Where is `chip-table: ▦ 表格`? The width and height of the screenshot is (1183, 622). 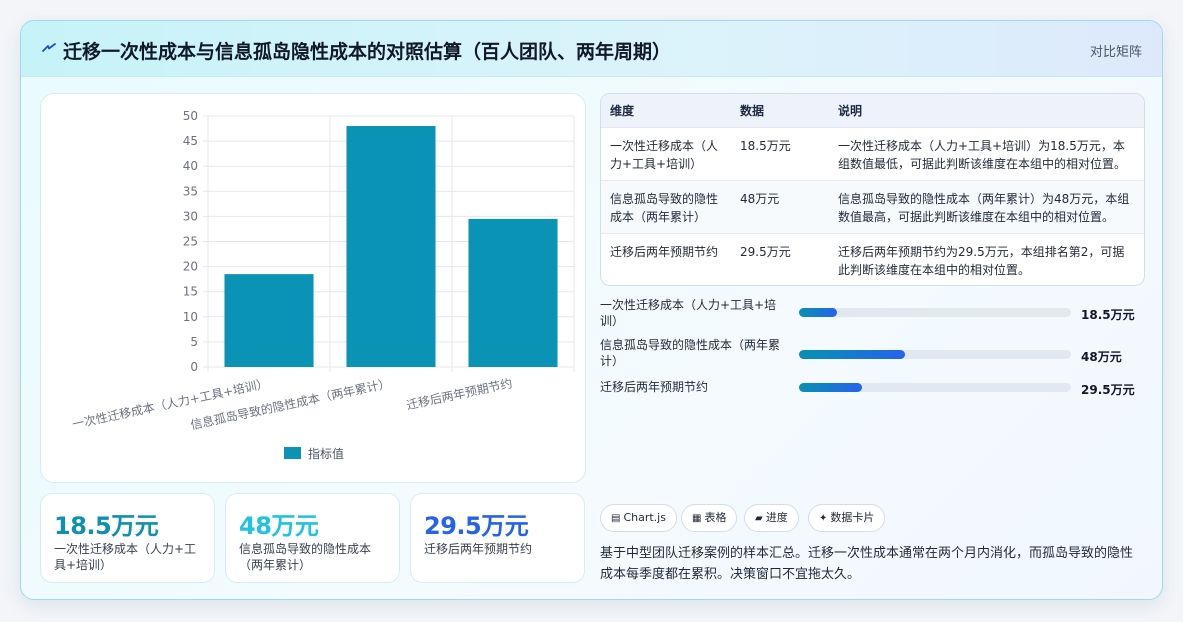
chip-table: ▦ 表格 is located at coordinates (709, 518).